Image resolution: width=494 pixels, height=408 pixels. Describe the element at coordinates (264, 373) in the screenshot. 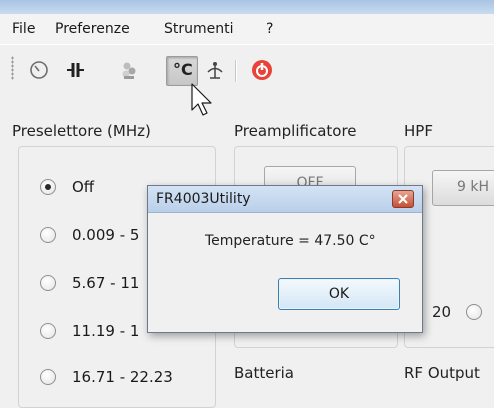

I see `battery-label: Batteria` at that location.